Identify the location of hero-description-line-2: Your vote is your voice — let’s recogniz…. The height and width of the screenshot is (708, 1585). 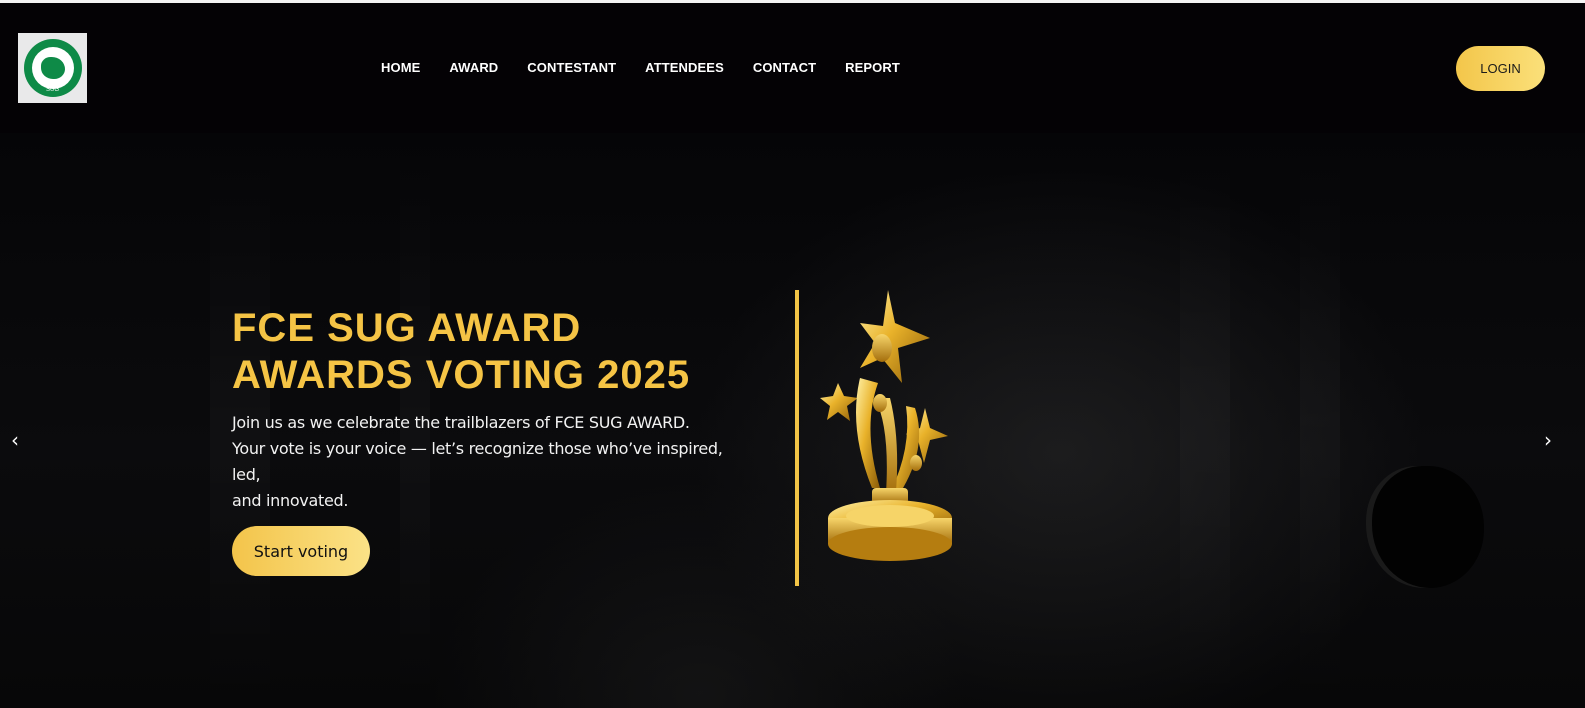
(477, 461).